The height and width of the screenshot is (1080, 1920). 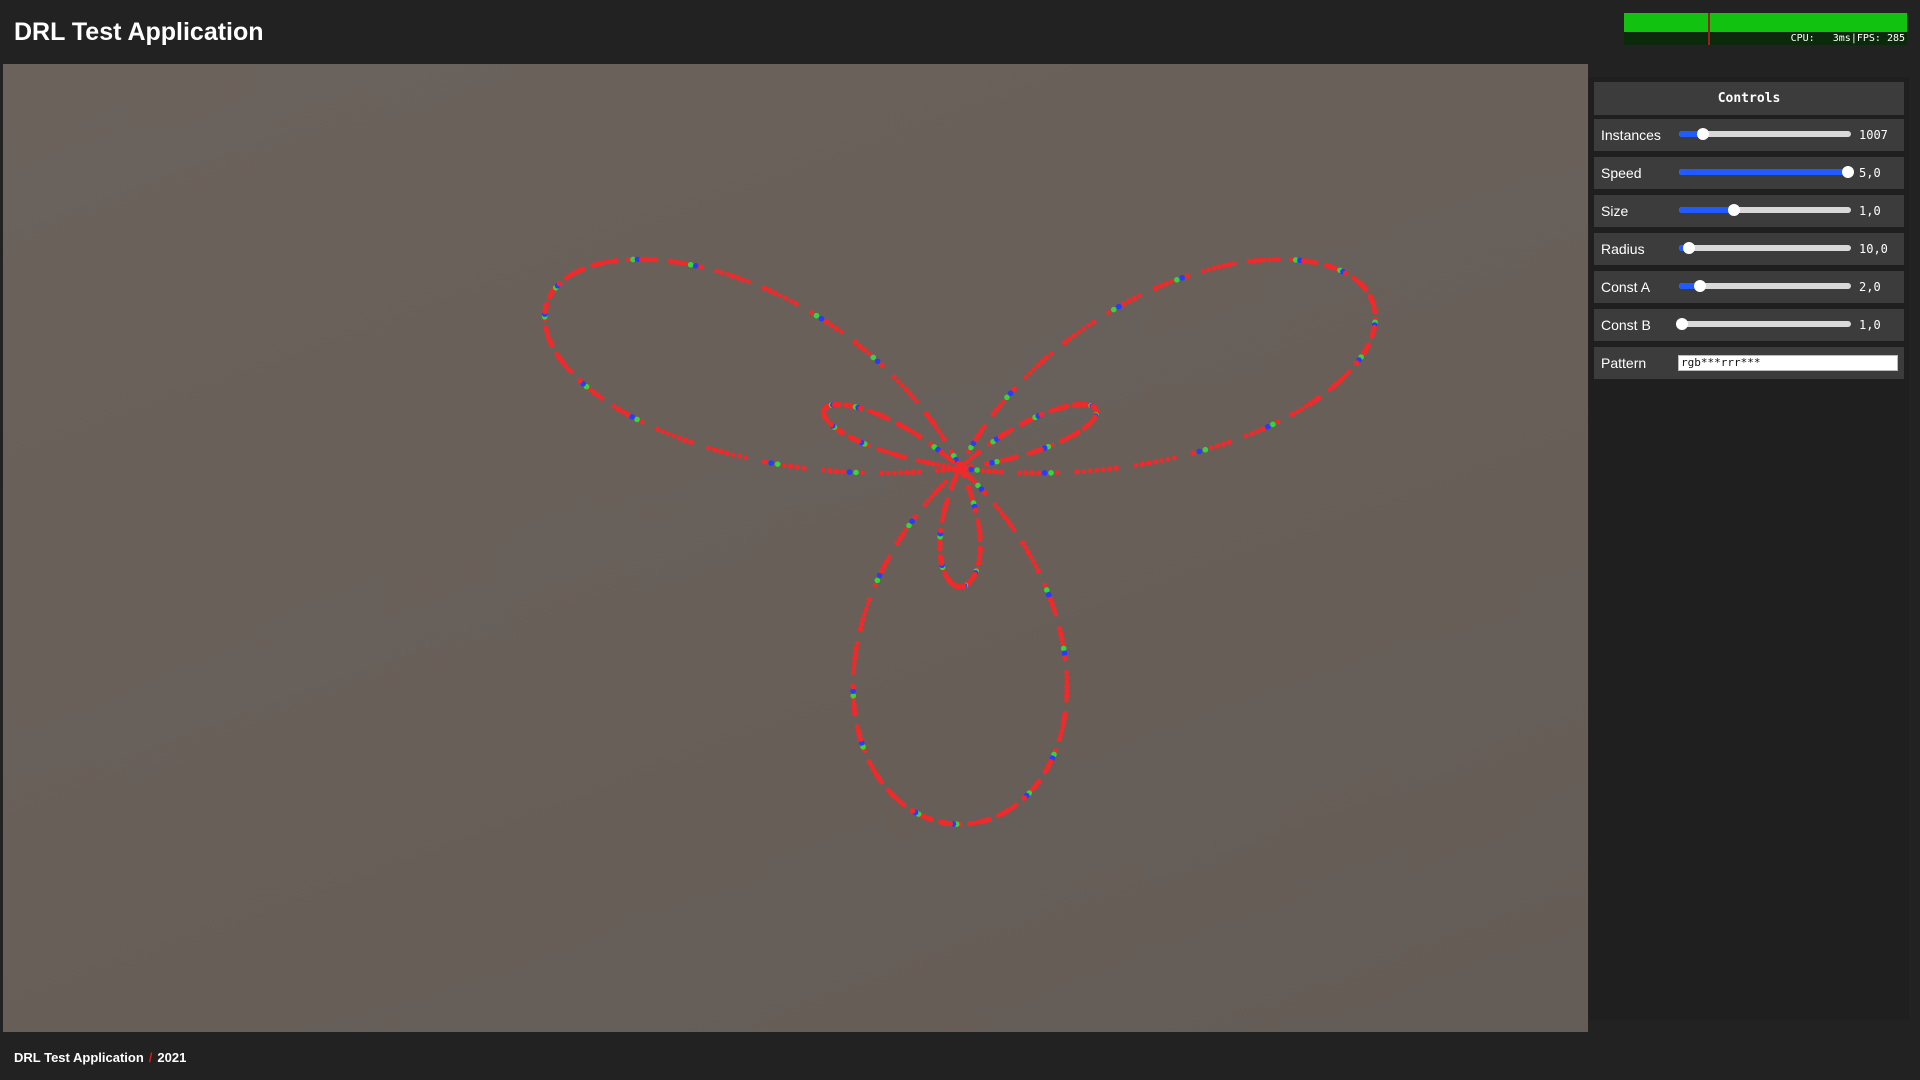 I want to click on instances-value: 1007, so click(x=1873, y=135).